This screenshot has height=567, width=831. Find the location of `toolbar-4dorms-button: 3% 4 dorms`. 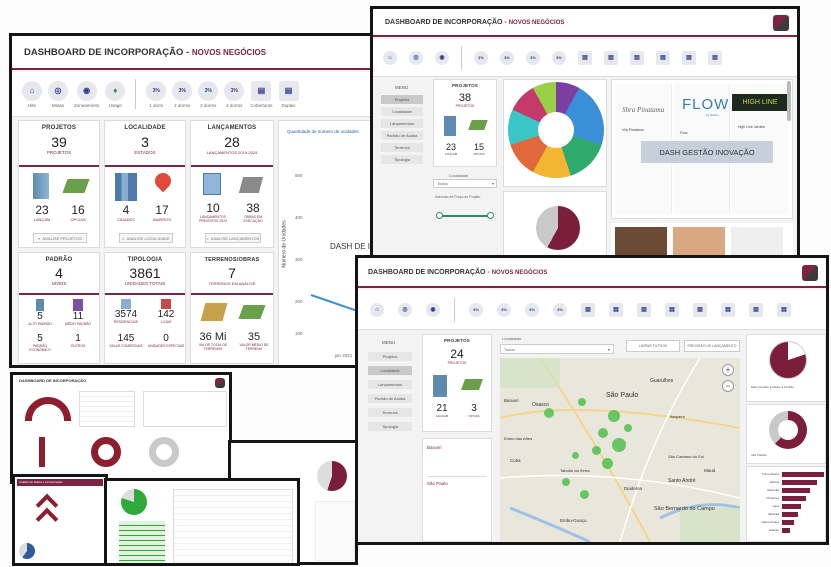

toolbar-4dorms-button: 3% 4 dorms is located at coordinates (234, 94).